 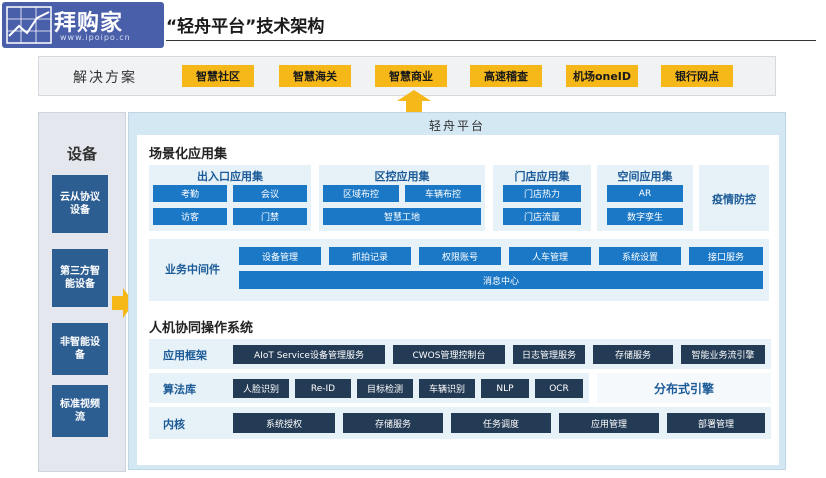 I want to click on algo-ocr: OCR, so click(x=559, y=388).